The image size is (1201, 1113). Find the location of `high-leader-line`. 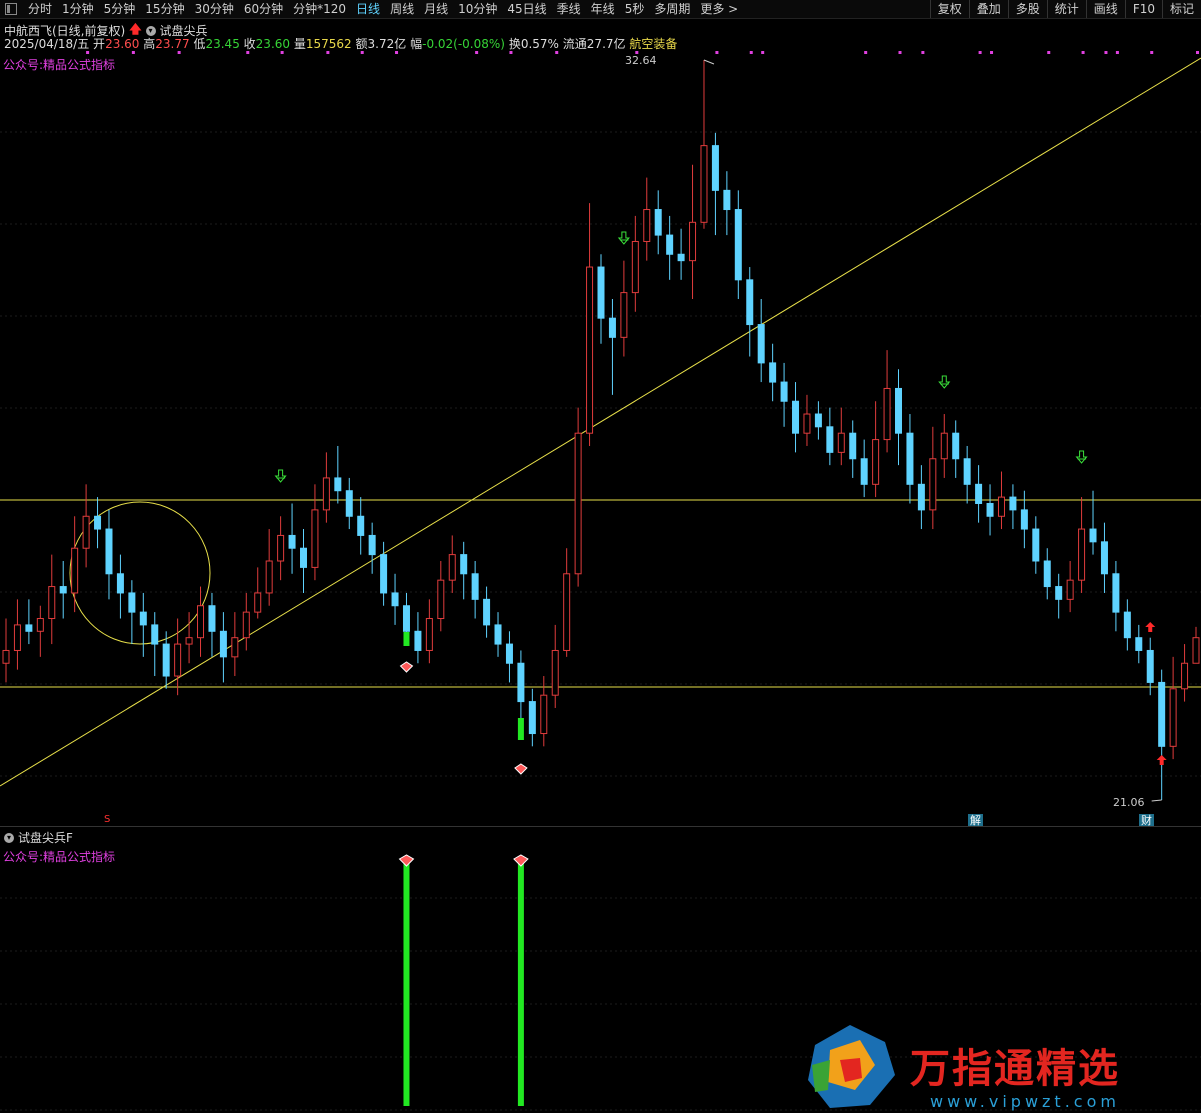

high-leader-line is located at coordinates (709, 62).